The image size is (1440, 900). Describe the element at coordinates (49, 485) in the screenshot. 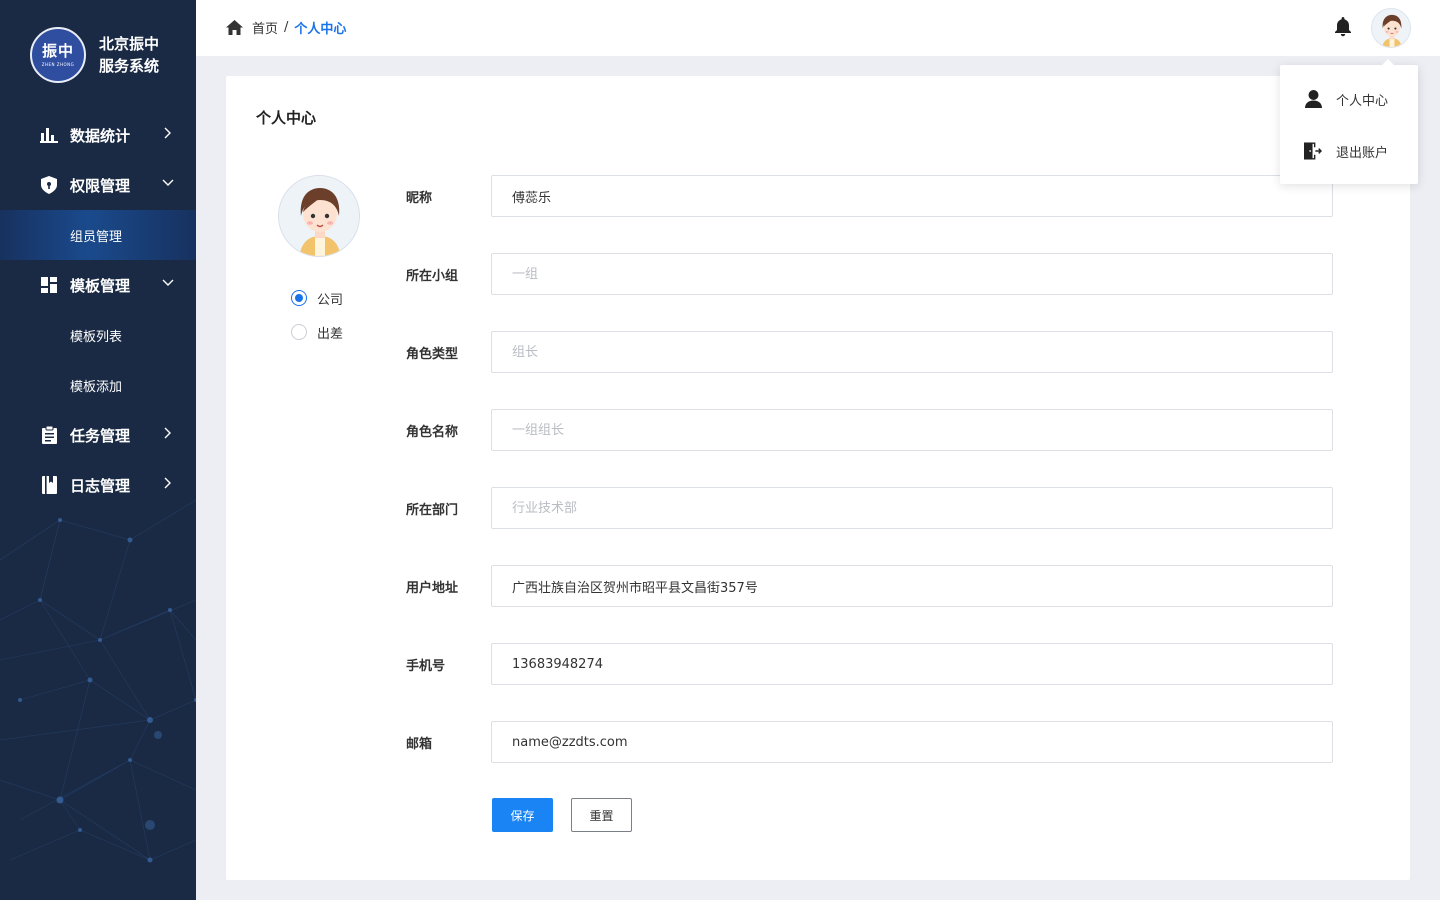

I see `book-icon` at that location.